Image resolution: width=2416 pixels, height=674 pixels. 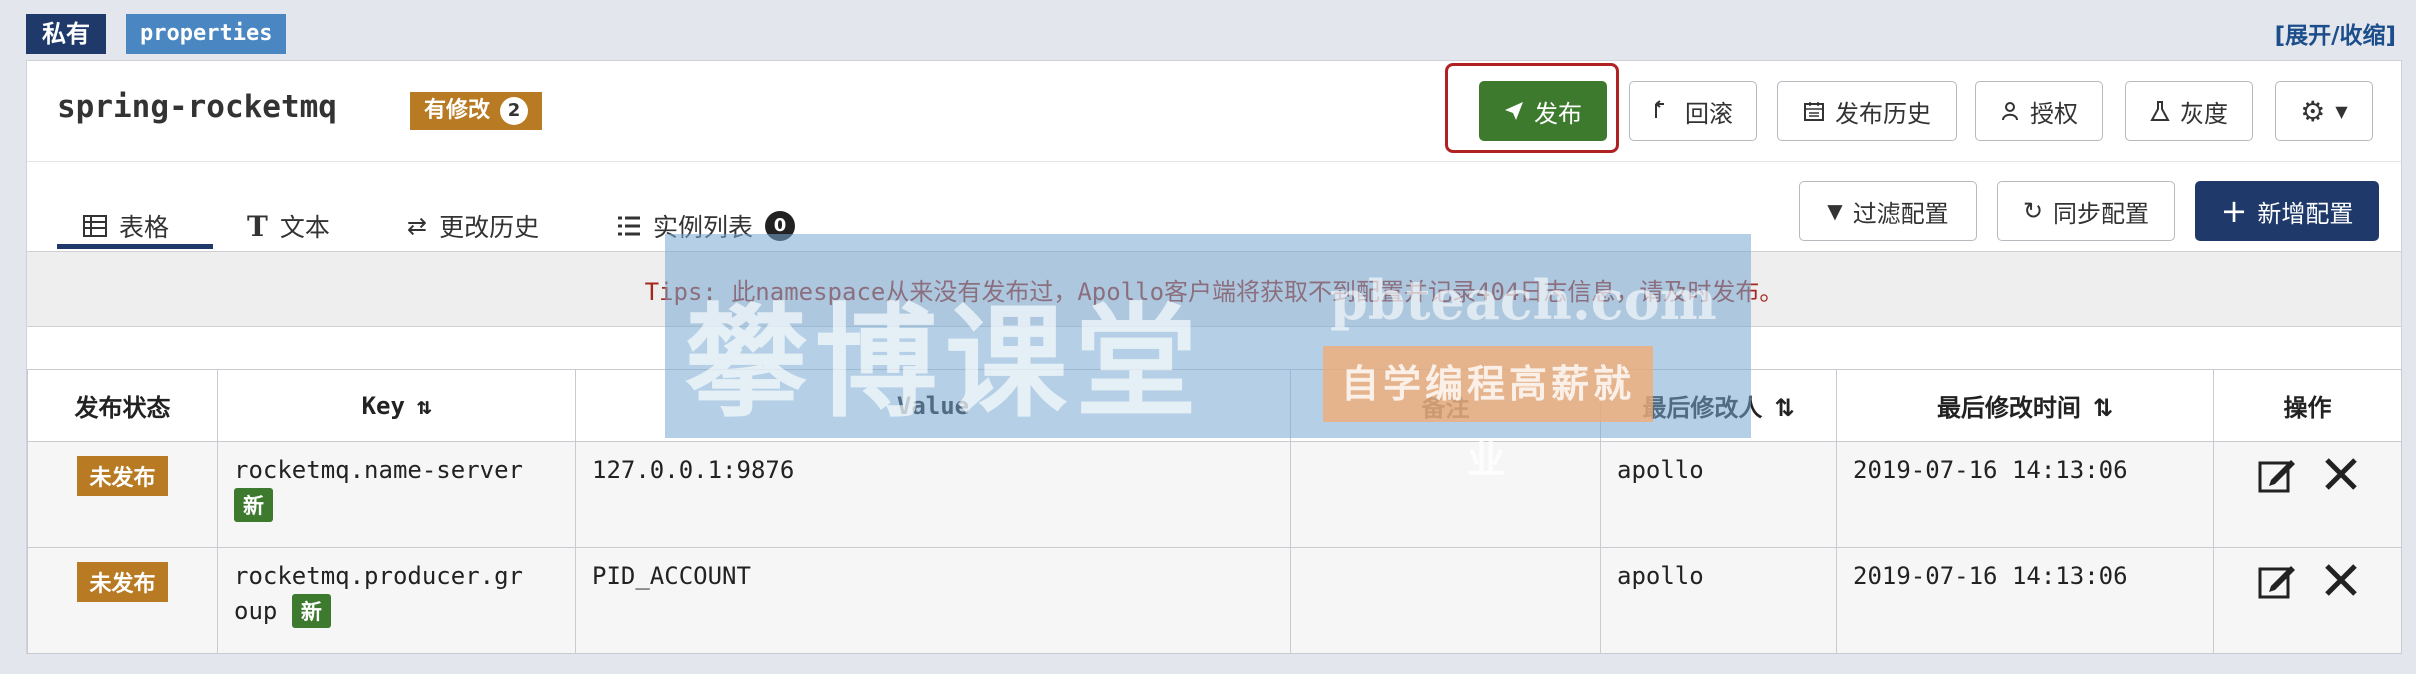 I want to click on col-key: Key ⇅, so click(x=396, y=405).